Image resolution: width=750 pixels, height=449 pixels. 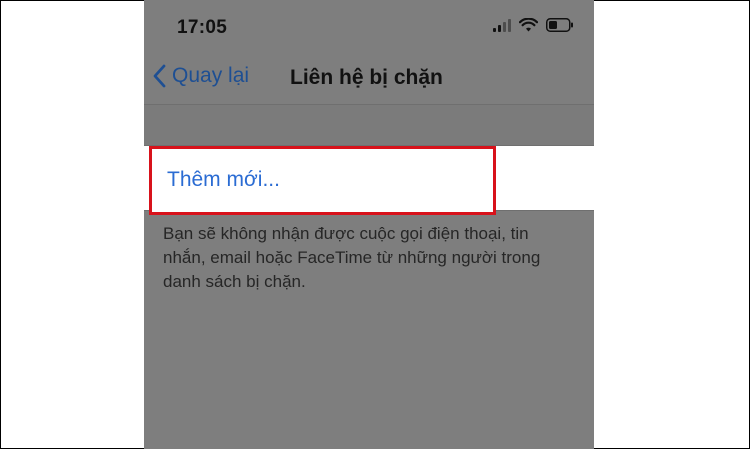 I want to click on signal-icon, so click(x=502, y=25).